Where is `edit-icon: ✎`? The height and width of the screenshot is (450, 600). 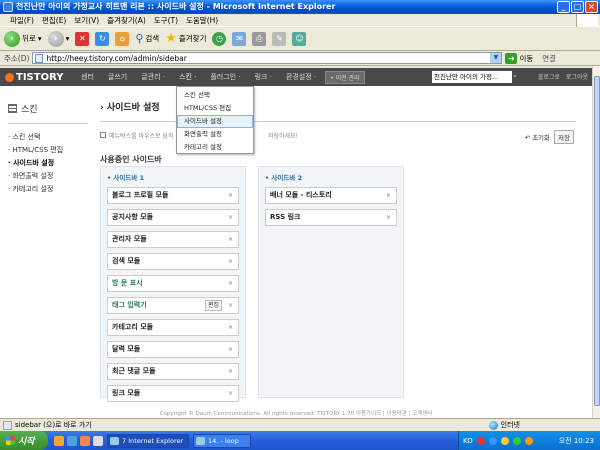
edit-icon: ✎ is located at coordinates (279, 38).